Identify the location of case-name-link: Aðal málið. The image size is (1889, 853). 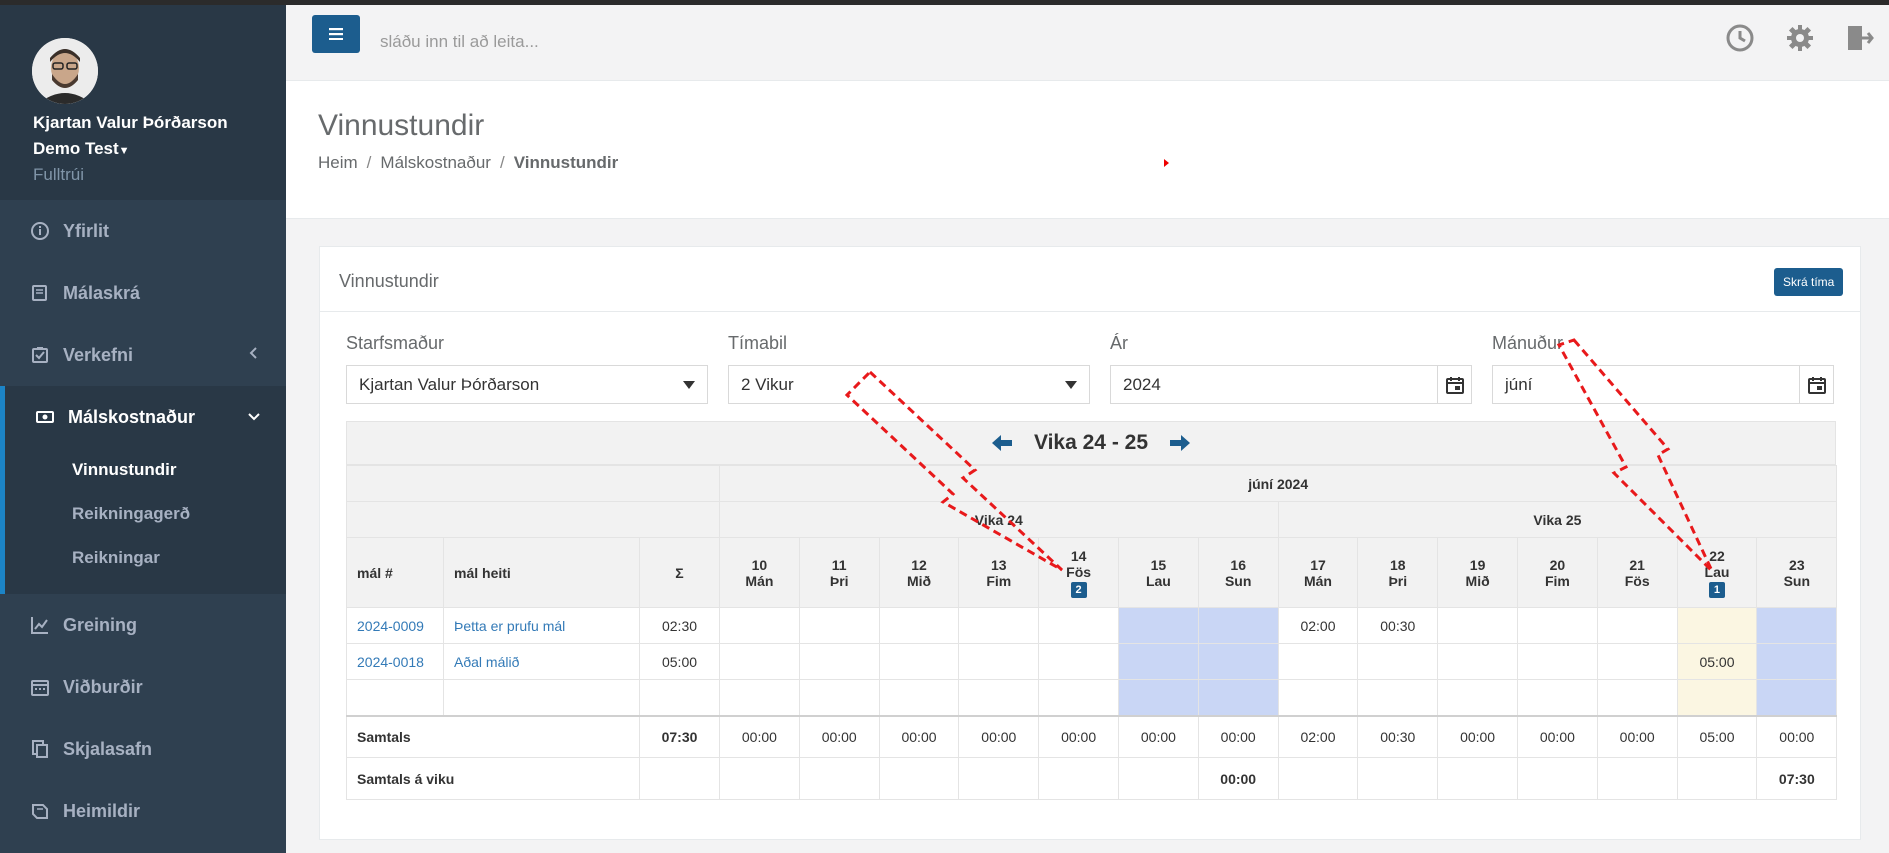
(486, 662).